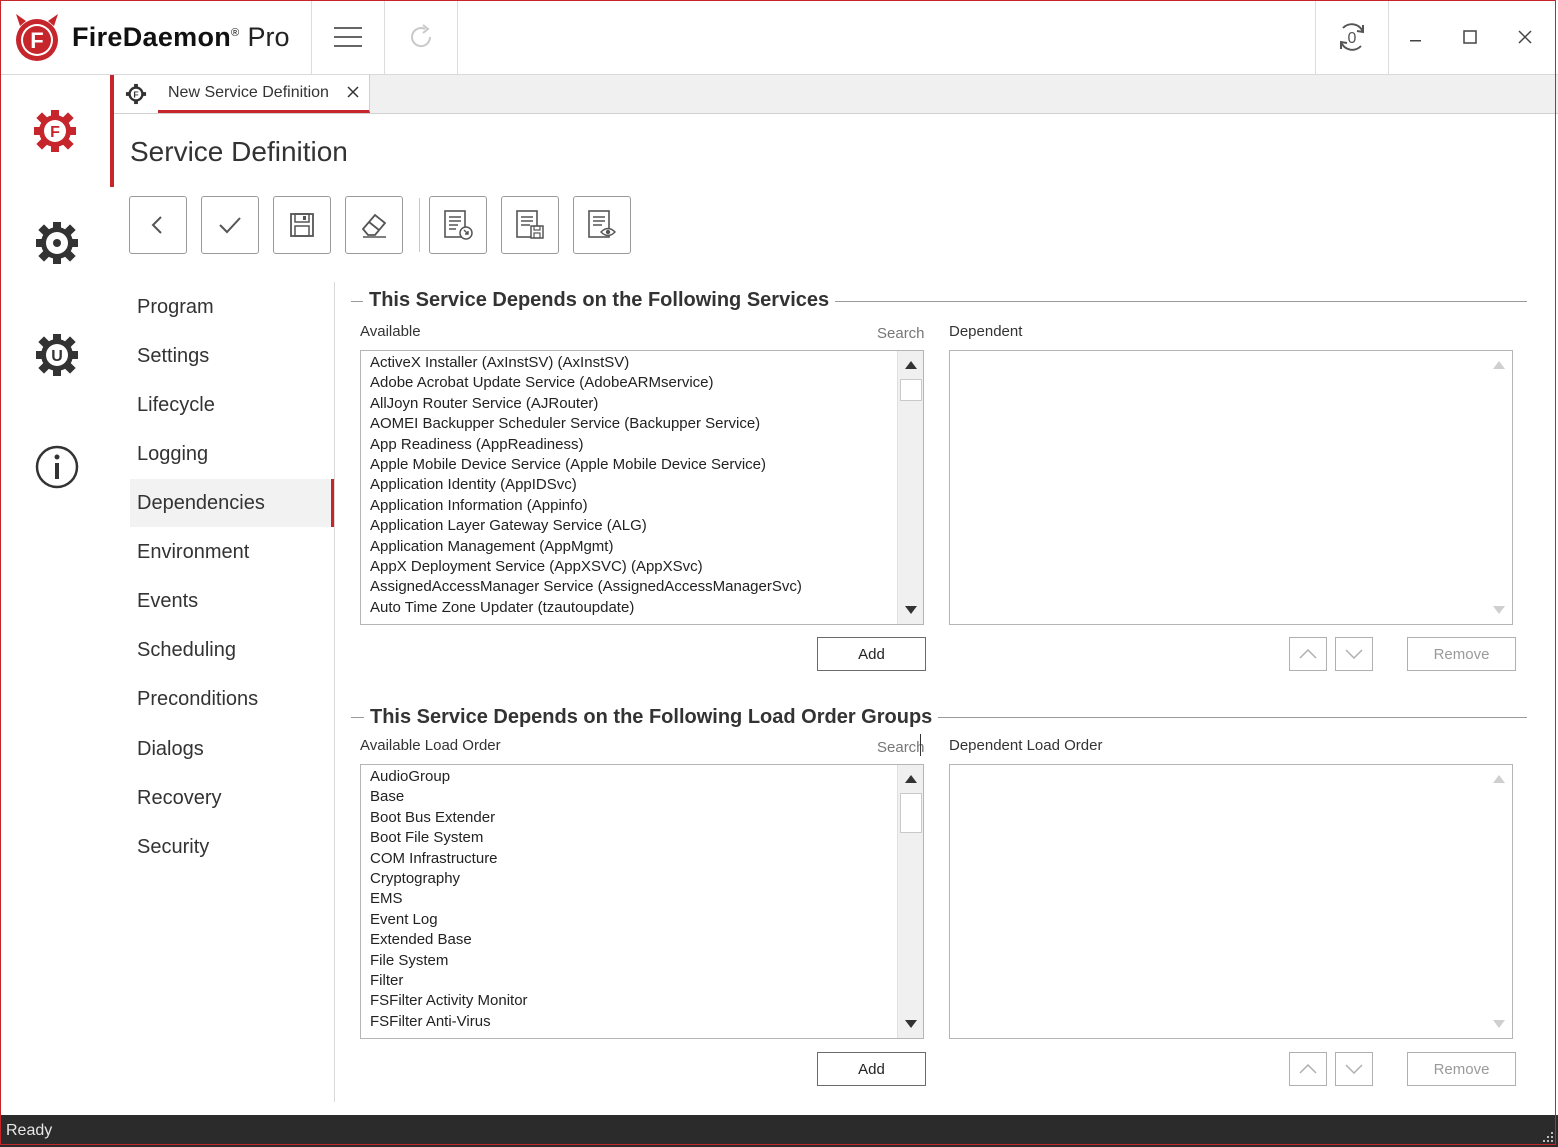 The height and width of the screenshot is (1147, 1558). What do you see at coordinates (1231, 487) in the screenshot?
I see `dependent-services-list` at bounding box center [1231, 487].